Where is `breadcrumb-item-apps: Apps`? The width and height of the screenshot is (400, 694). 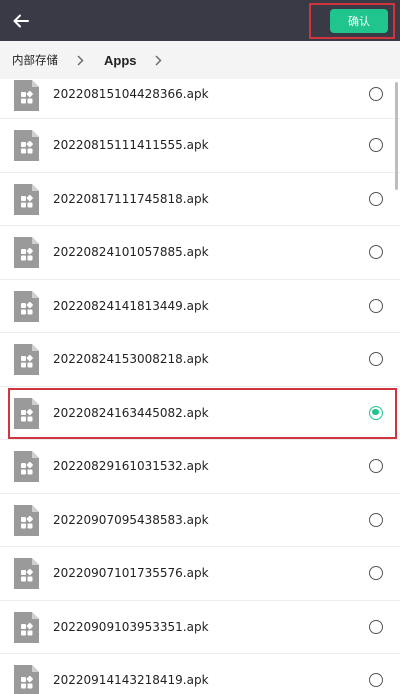 breadcrumb-item-apps: Apps is located at coordinates (120, 60).